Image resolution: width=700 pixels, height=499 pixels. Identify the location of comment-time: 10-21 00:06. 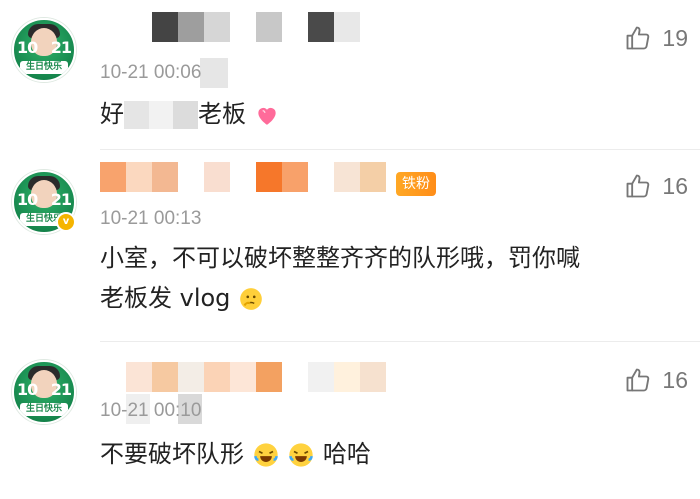
(151, 72).